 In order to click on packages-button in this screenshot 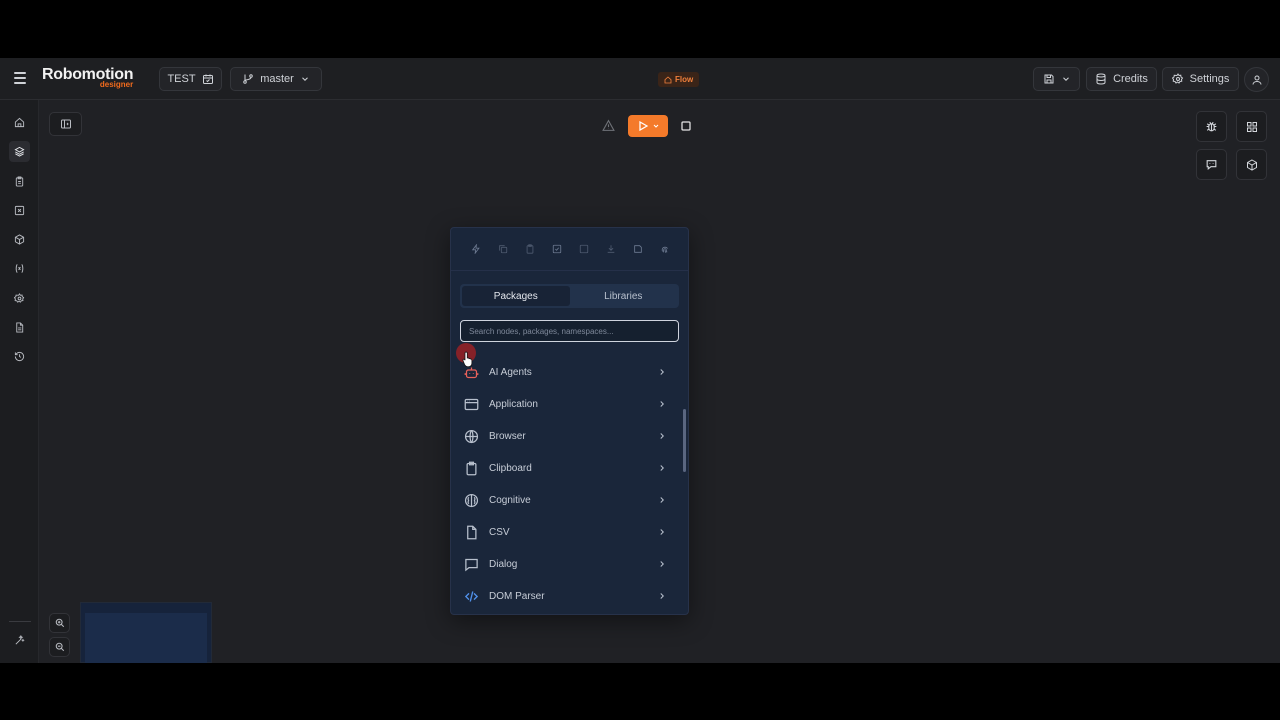, I will do `click(1251, 164)`.